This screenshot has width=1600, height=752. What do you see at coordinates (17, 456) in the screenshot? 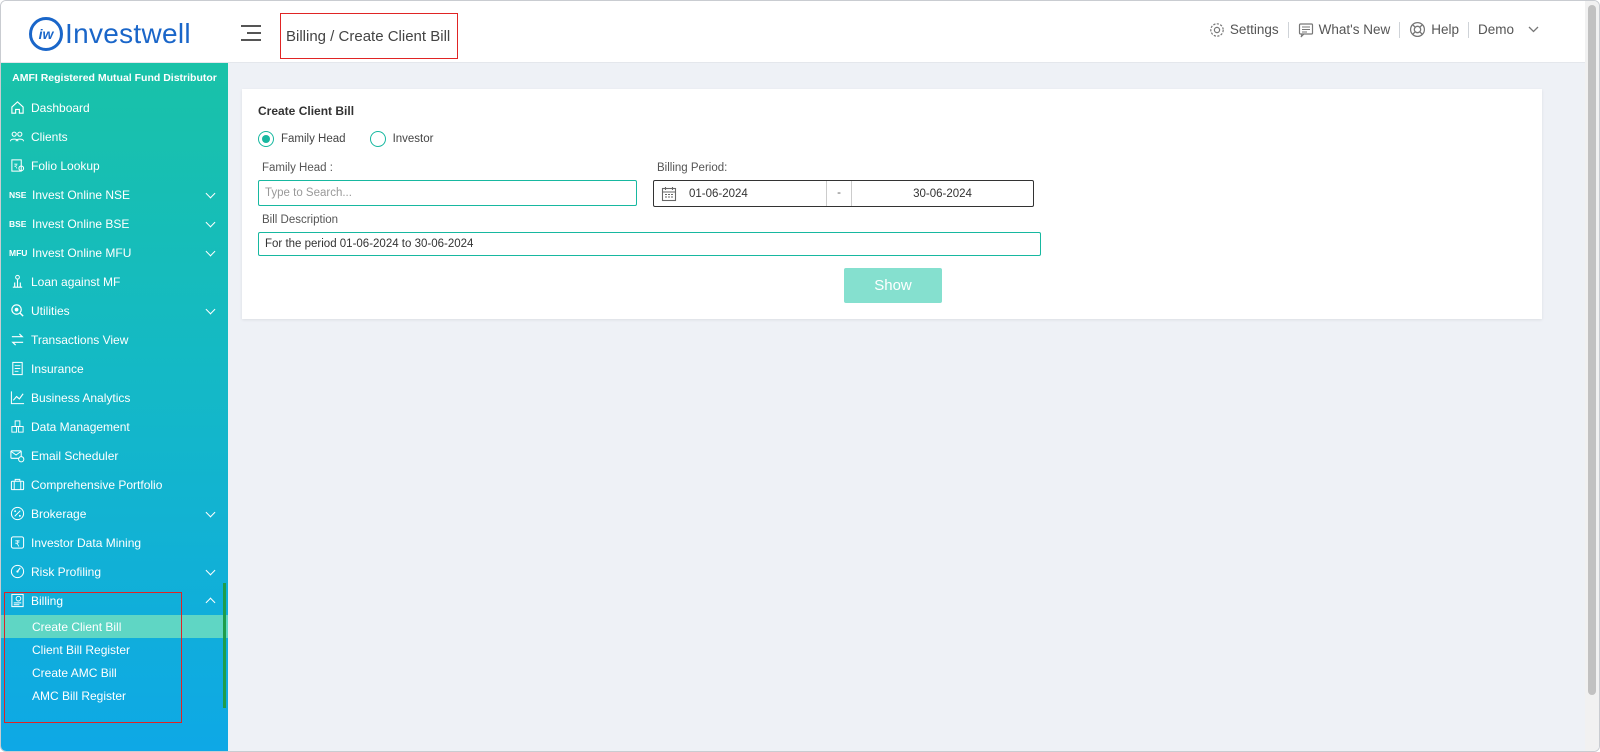
I see `email-icon` at bounding box center [17, 456].